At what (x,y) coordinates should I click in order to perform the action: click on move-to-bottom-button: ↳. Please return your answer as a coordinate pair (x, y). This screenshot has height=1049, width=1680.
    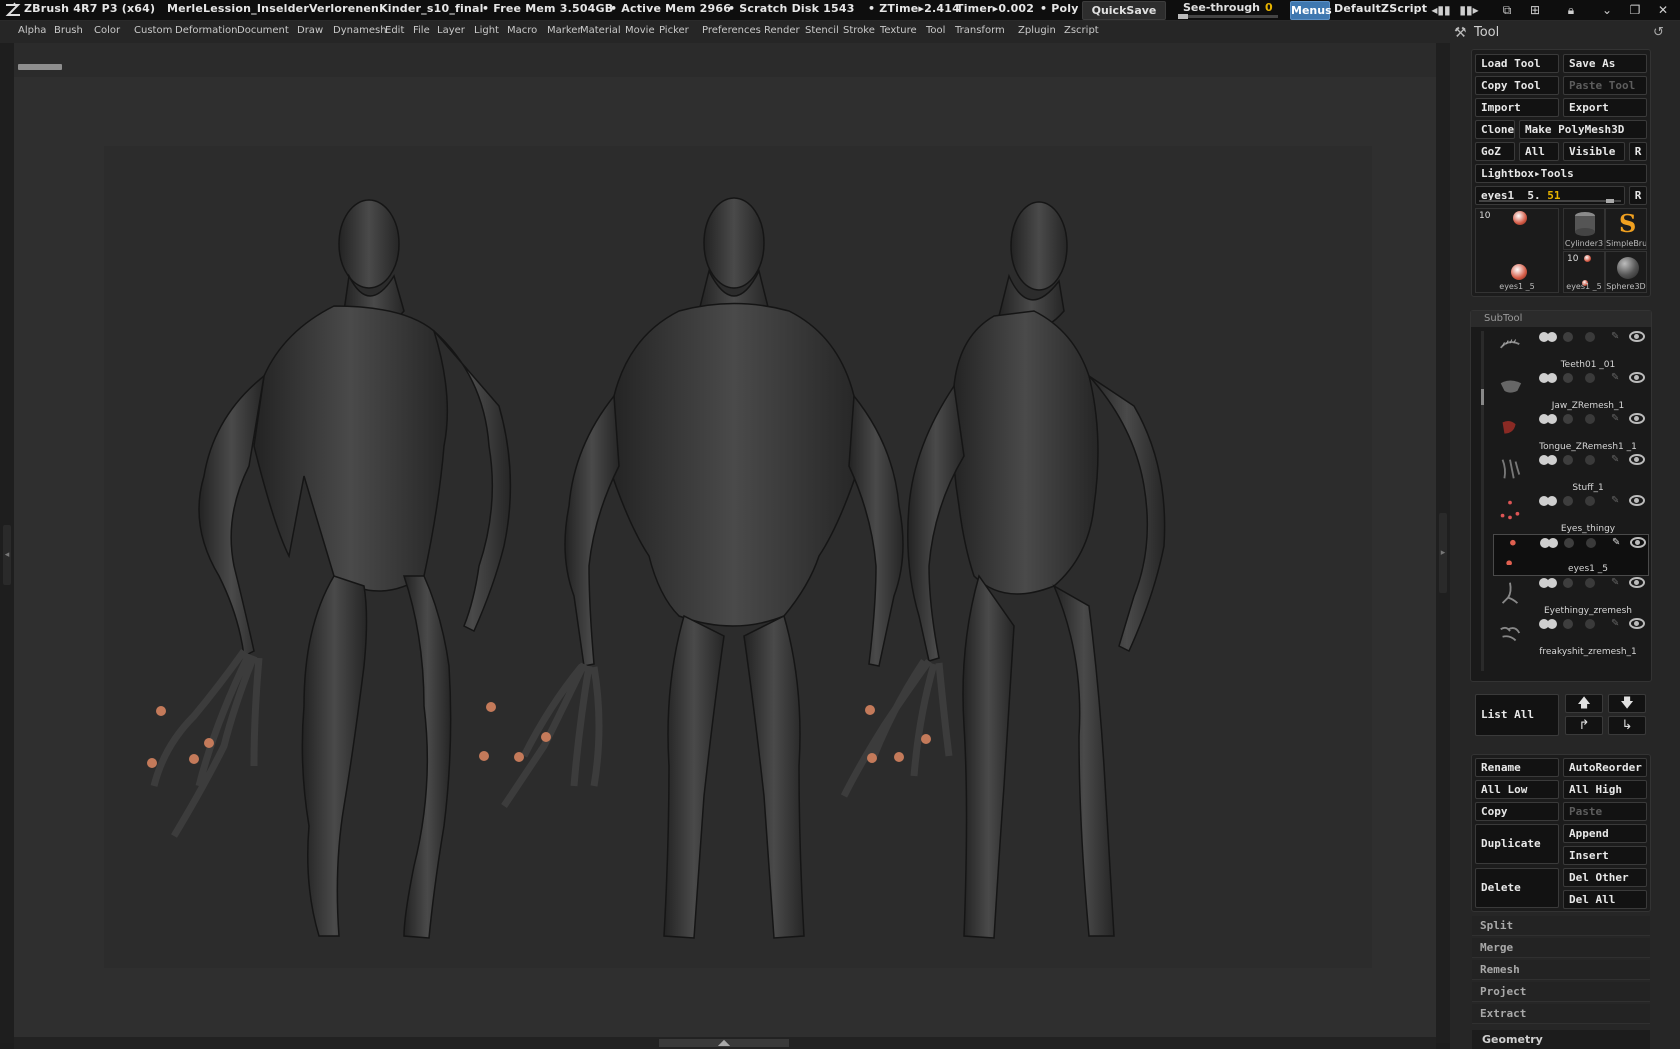
    Looking at the image, I should click on (1627, 725).